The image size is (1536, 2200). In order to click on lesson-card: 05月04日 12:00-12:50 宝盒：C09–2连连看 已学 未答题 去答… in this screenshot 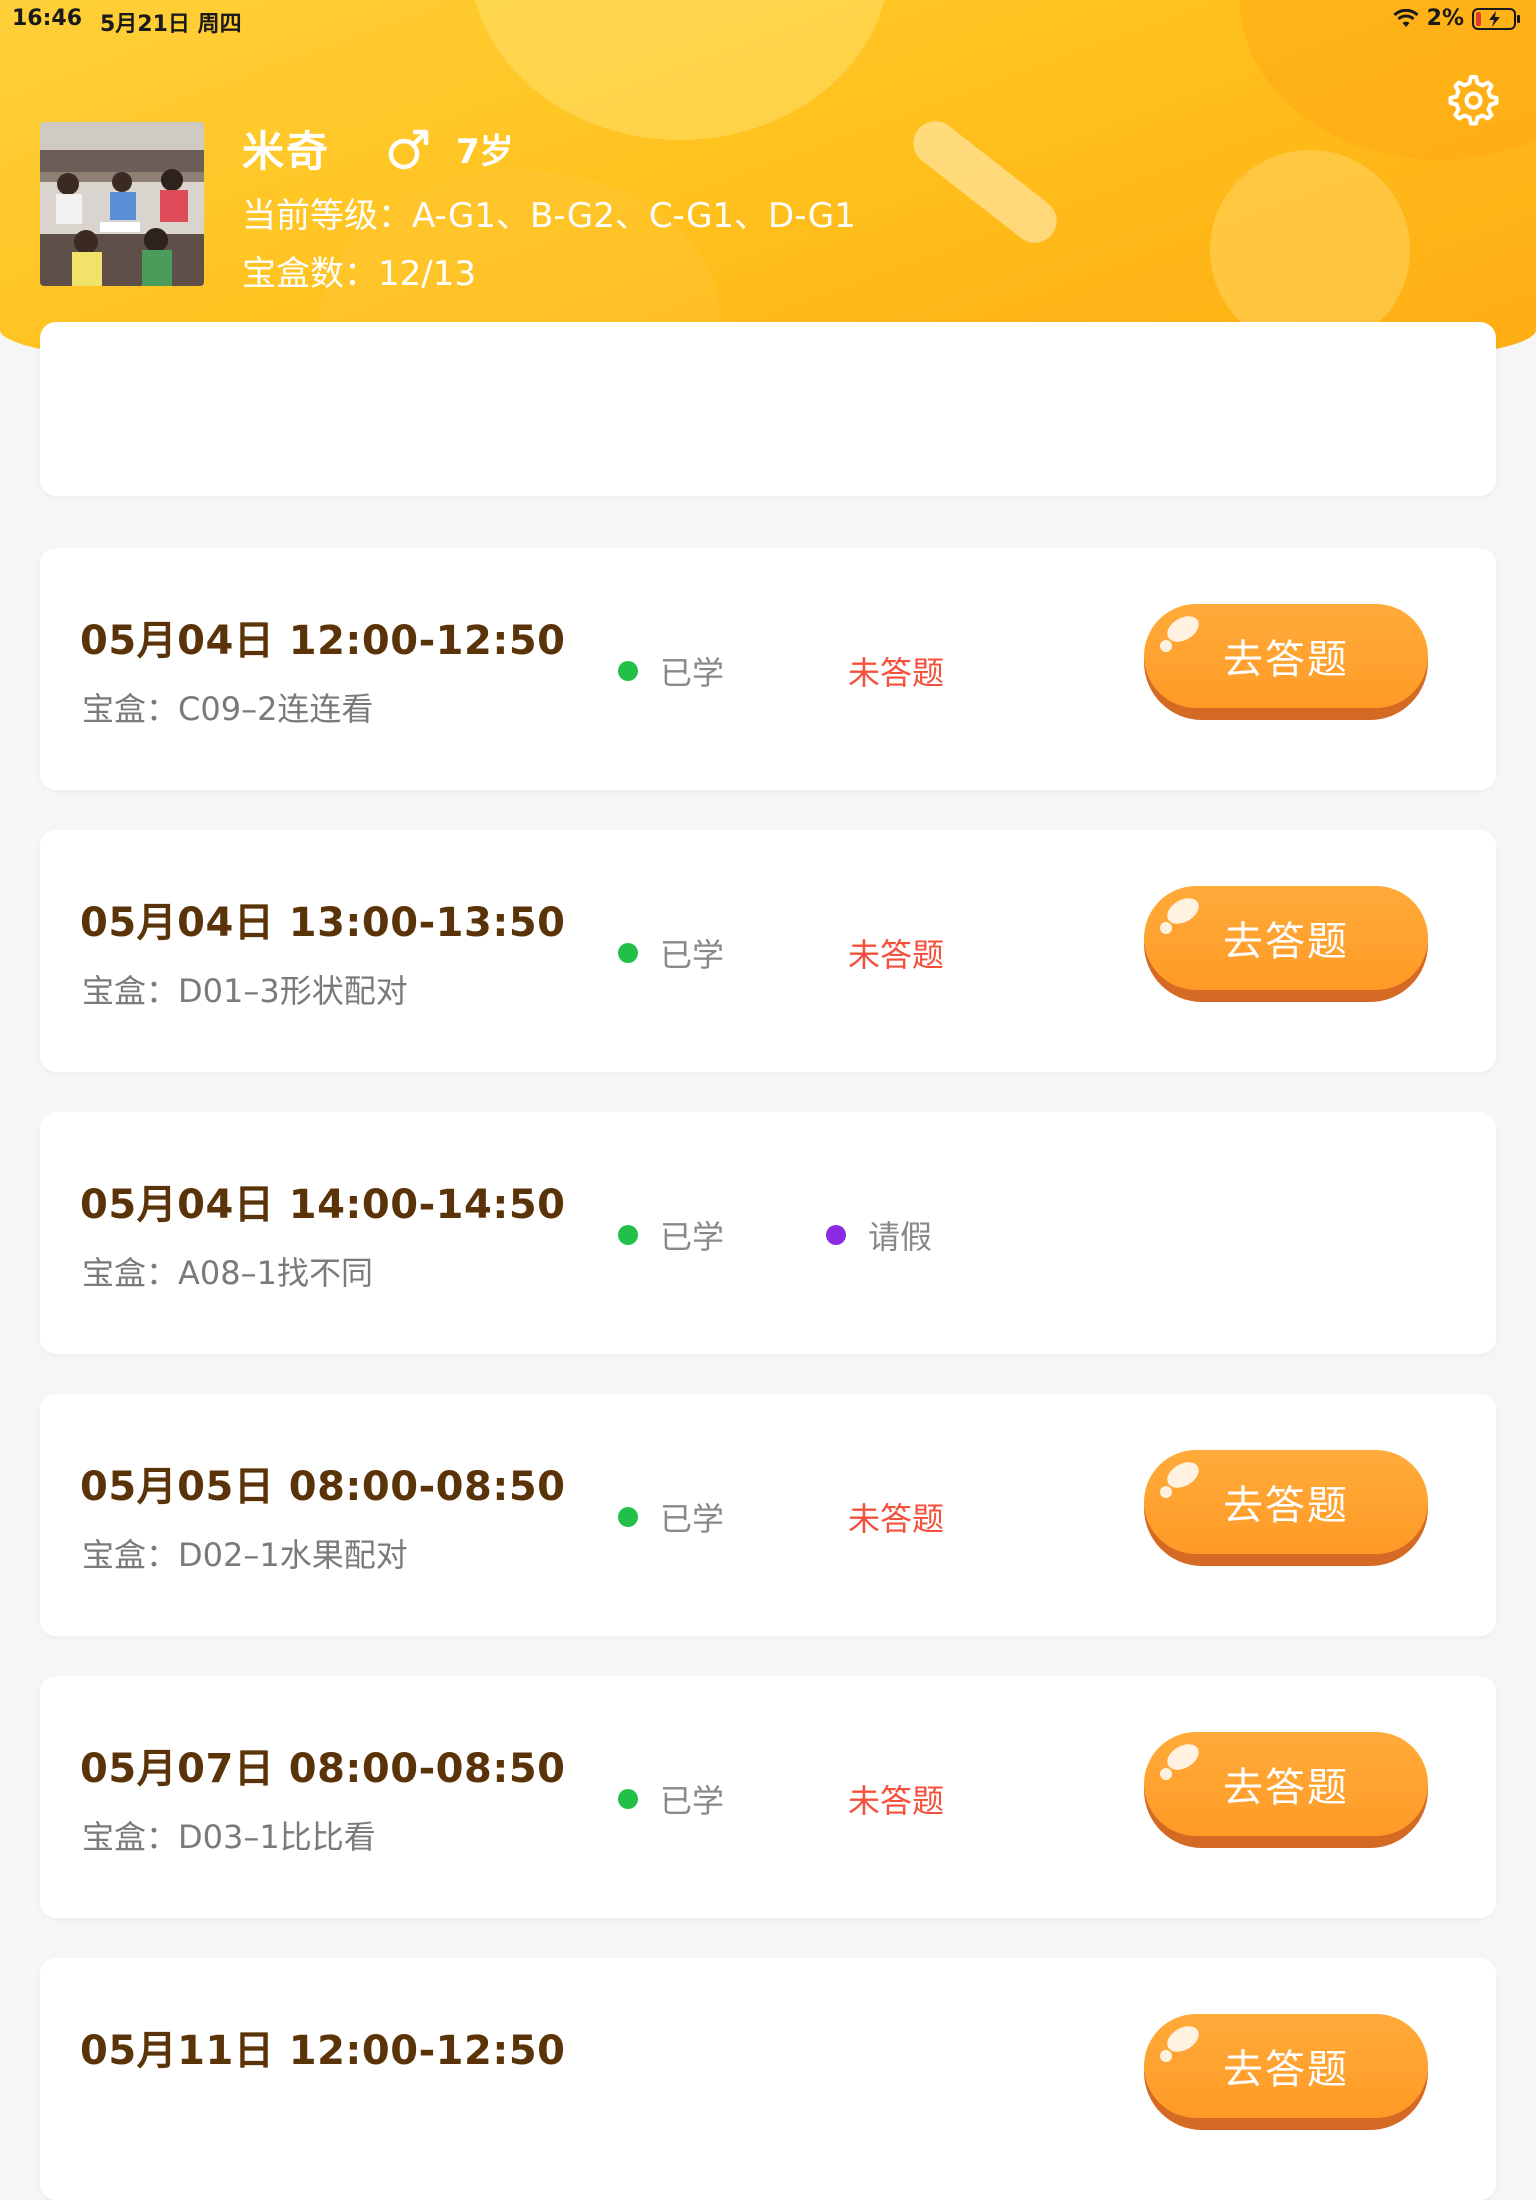, I will do `click(768, 669)`.